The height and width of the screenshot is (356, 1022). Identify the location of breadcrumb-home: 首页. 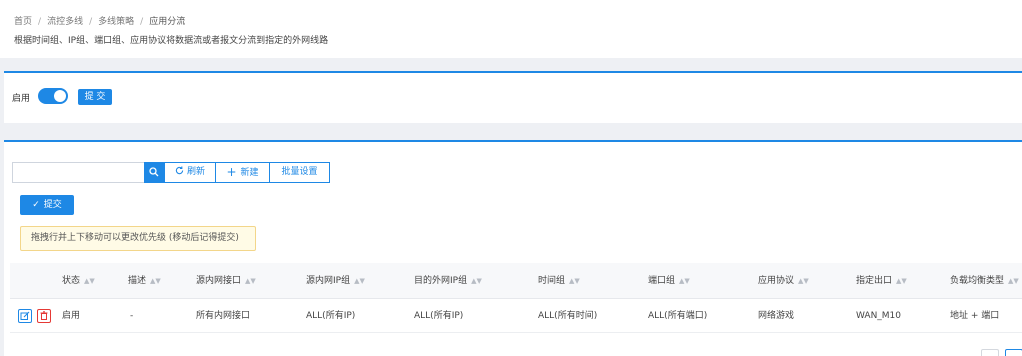
(23, 22).